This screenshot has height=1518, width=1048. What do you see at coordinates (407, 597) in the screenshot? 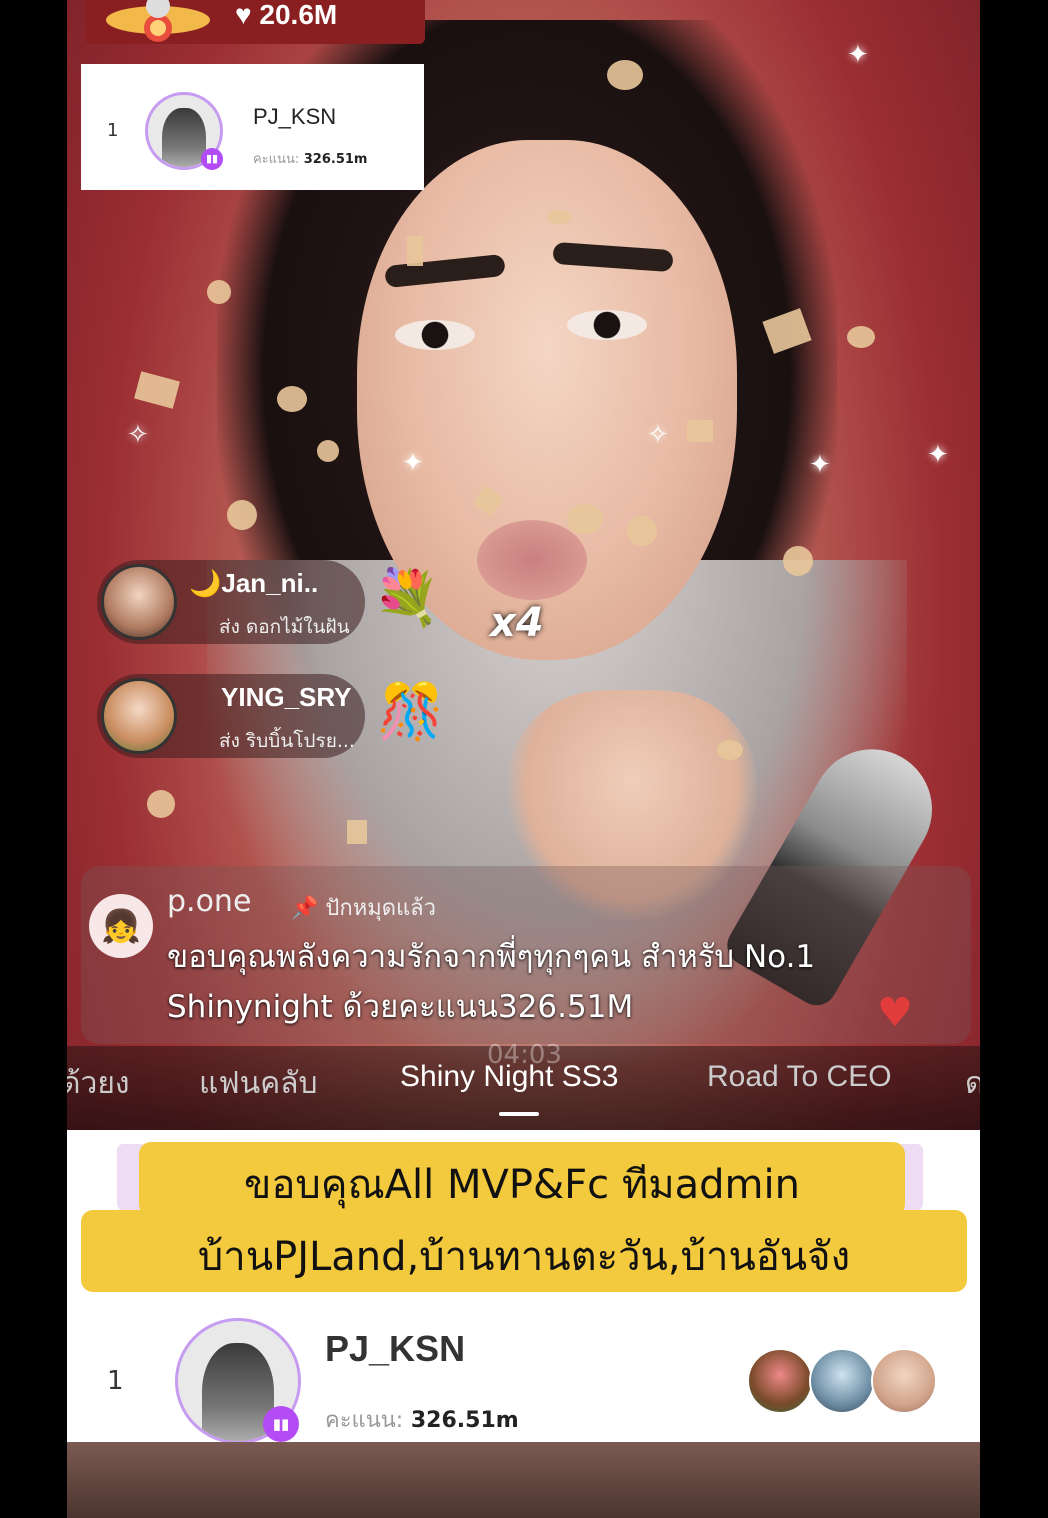
I see `flower-bouquet-icon: 💐` at bounding box center [407, 597].